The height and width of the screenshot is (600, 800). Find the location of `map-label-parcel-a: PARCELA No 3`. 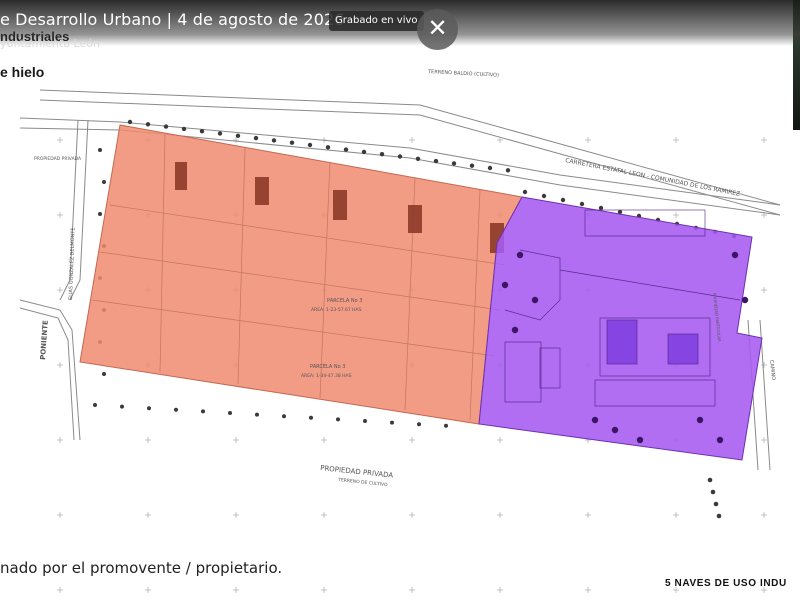

map-label-parcel-a: PARCELA No 3 is located at coordinates (344, 301).